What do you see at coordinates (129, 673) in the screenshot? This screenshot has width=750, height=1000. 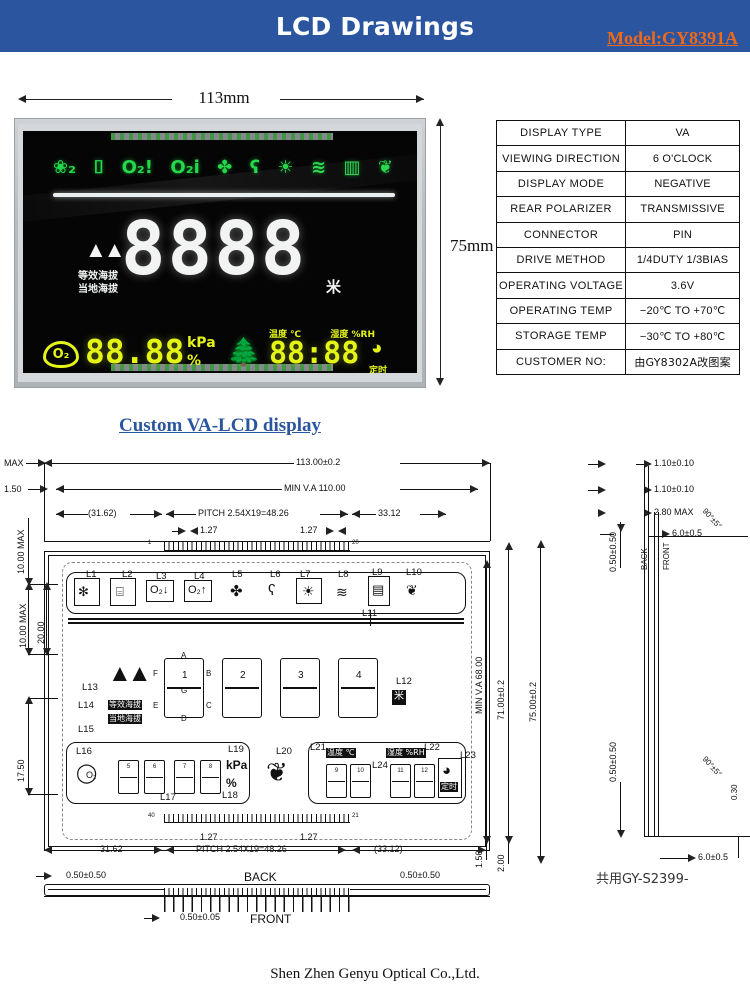 I see `mountain-icon: ▲▲` at bounding box center [129, 673].